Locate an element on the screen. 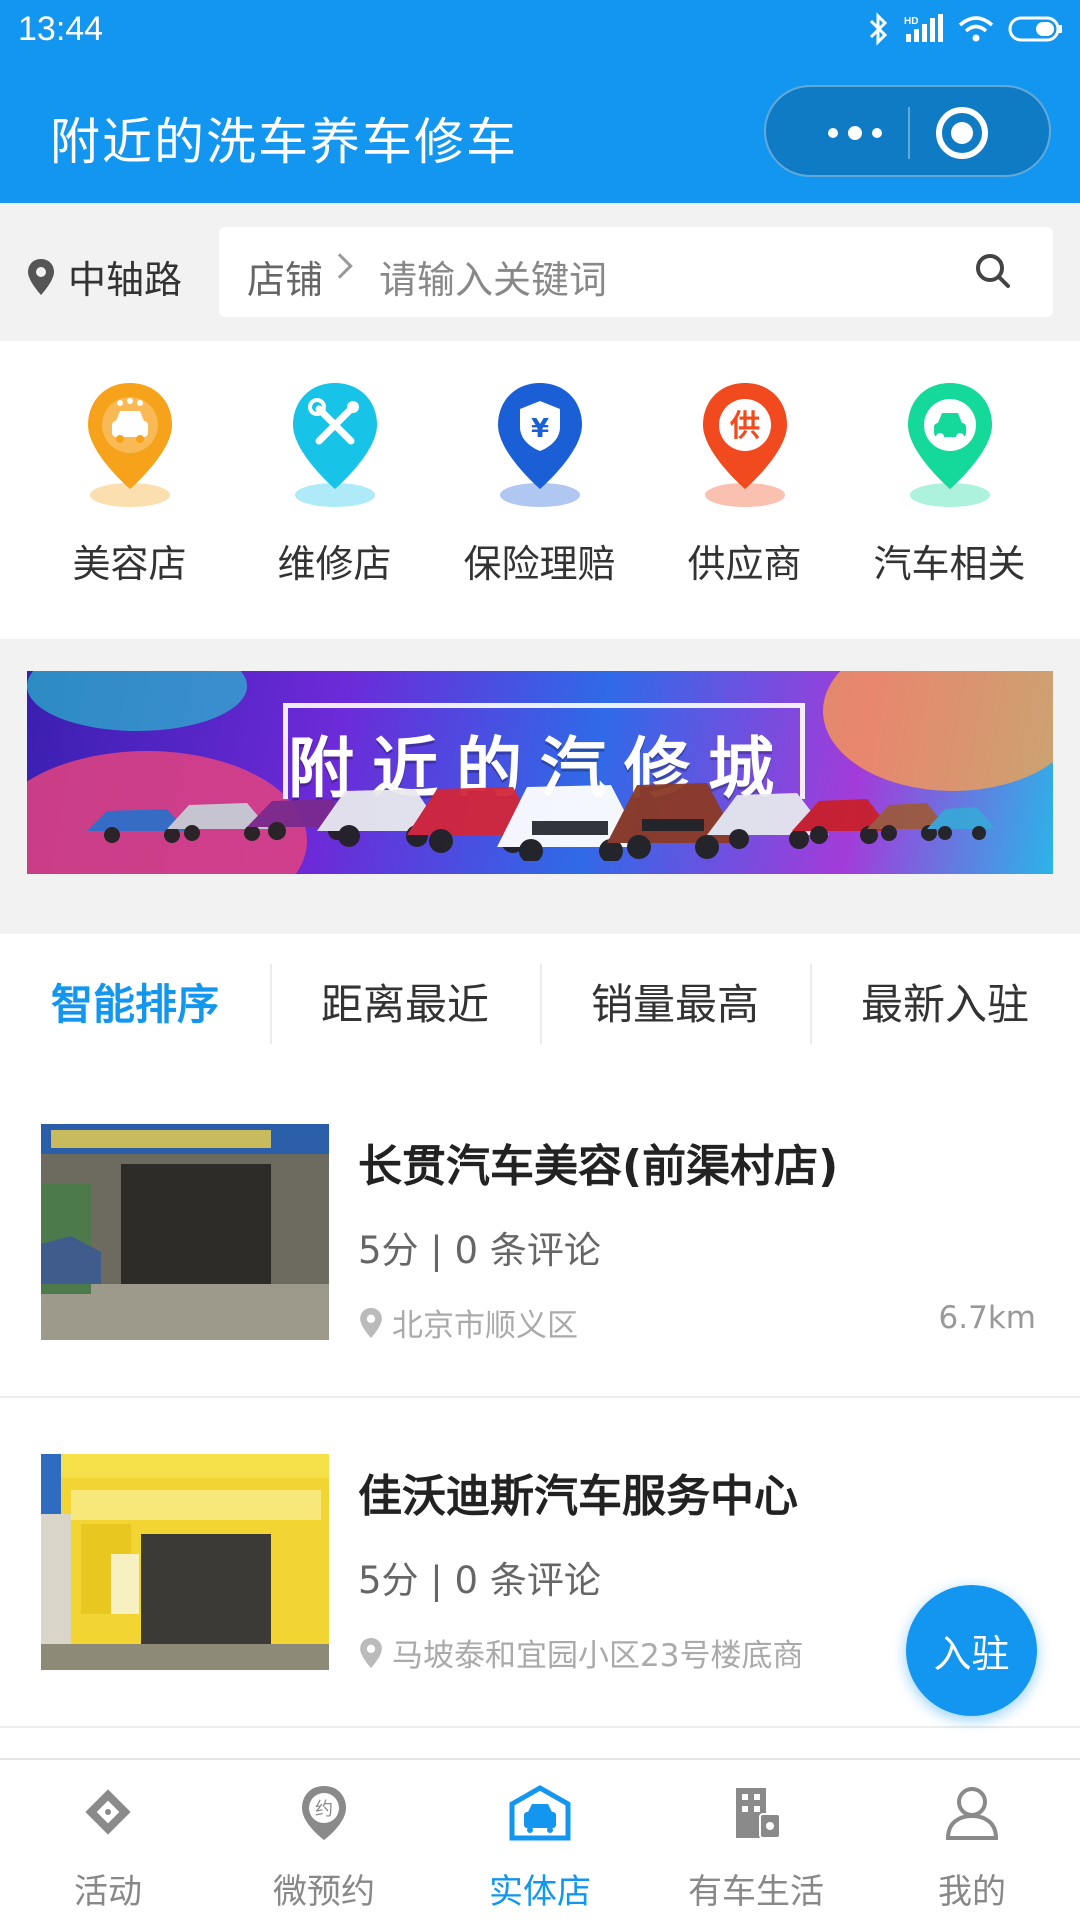  category-label: 供应商 is located at coordinates (744, 564).